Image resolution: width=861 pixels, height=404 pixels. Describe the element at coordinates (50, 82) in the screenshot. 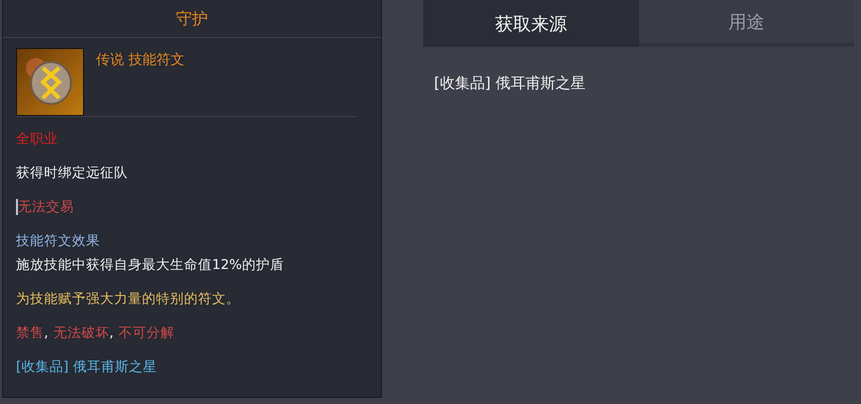

I see `rune-stone-icon` at that location.